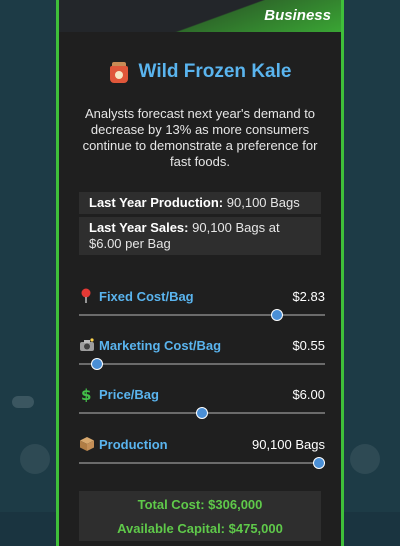 This screenshot has height=546, width=400. I want to click on marketing-cost-row: Marketing Cost/Bag $0.55, so click(202, 345).